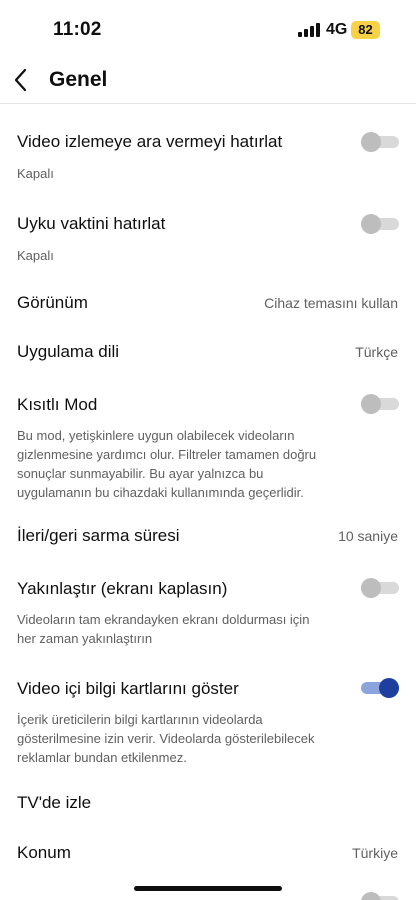  Describe the element at coordinates (208, 80) in the screenshot. I see `top-bar: Genel` at that location.